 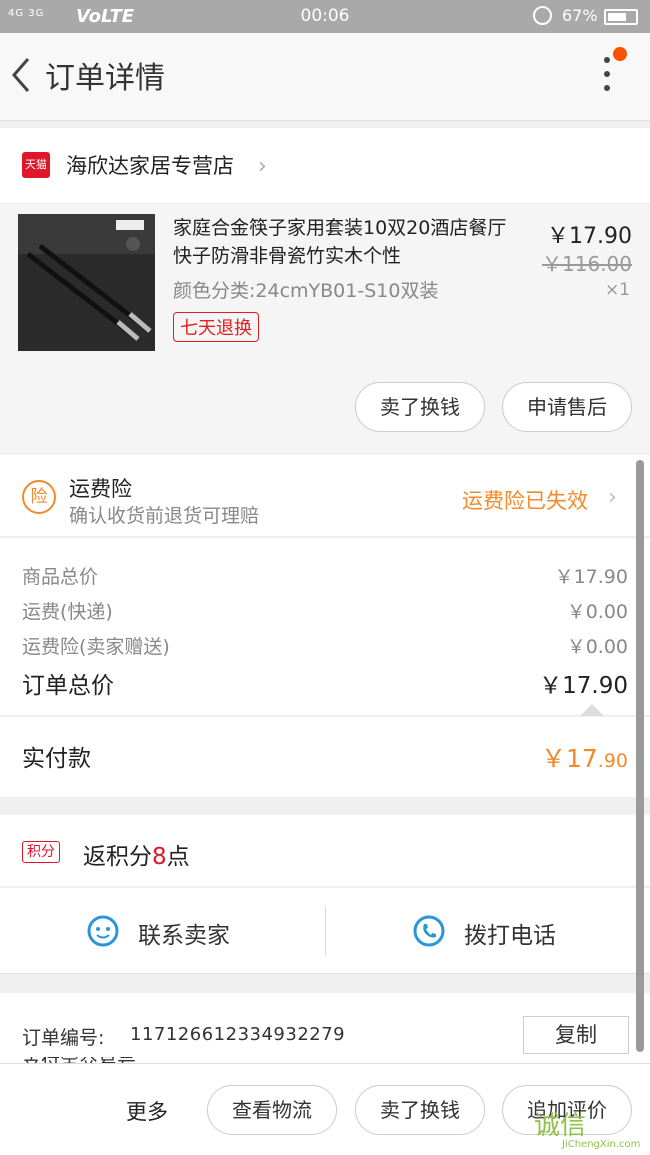 What do you see at coordinates (325, 851) in the screenshot?
I see `points-row: 积分 返积分8点` at bounding box center [325, 851].